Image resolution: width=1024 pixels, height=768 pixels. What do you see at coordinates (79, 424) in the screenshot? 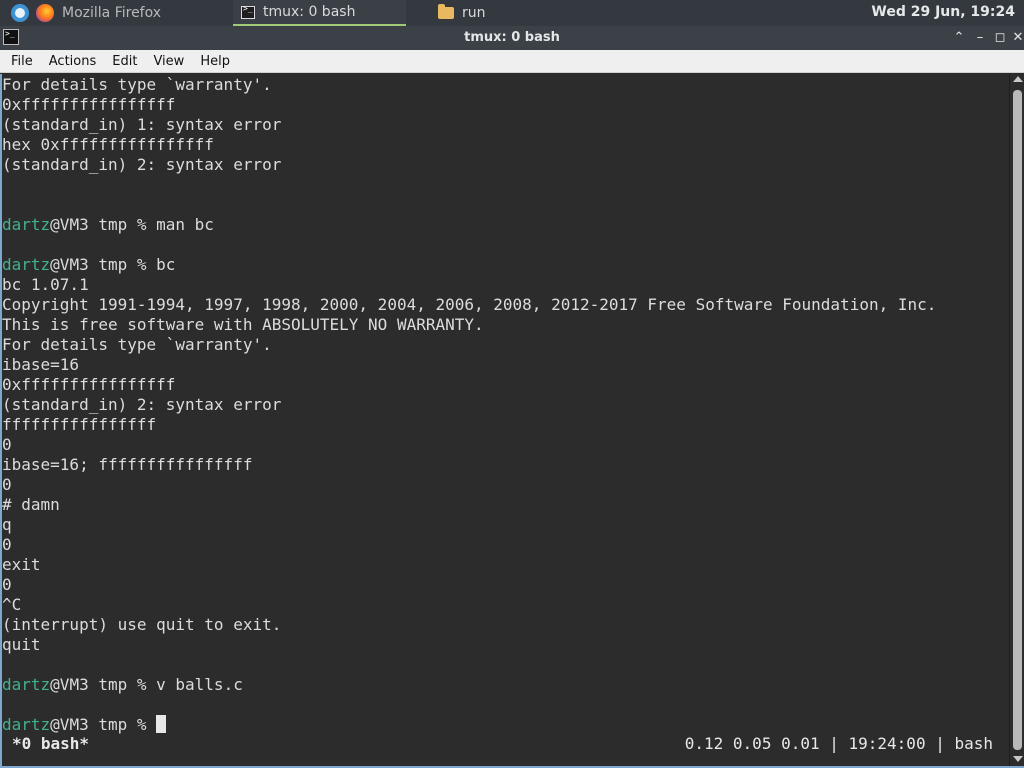
I see `terminal-line: ffffffffffffffff` at bounding box center [79, 424].